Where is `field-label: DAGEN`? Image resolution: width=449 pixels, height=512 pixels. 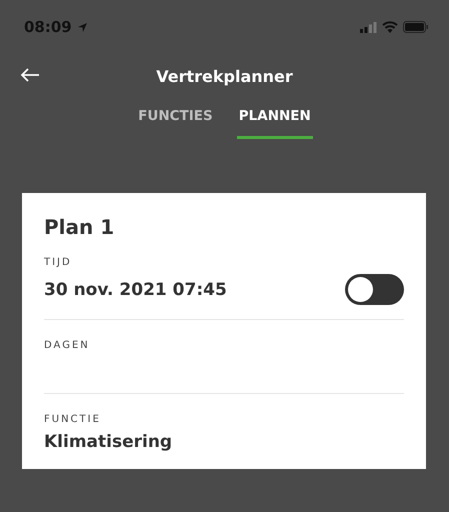
field-label: DAGEN is located at coordinates (67, 345).